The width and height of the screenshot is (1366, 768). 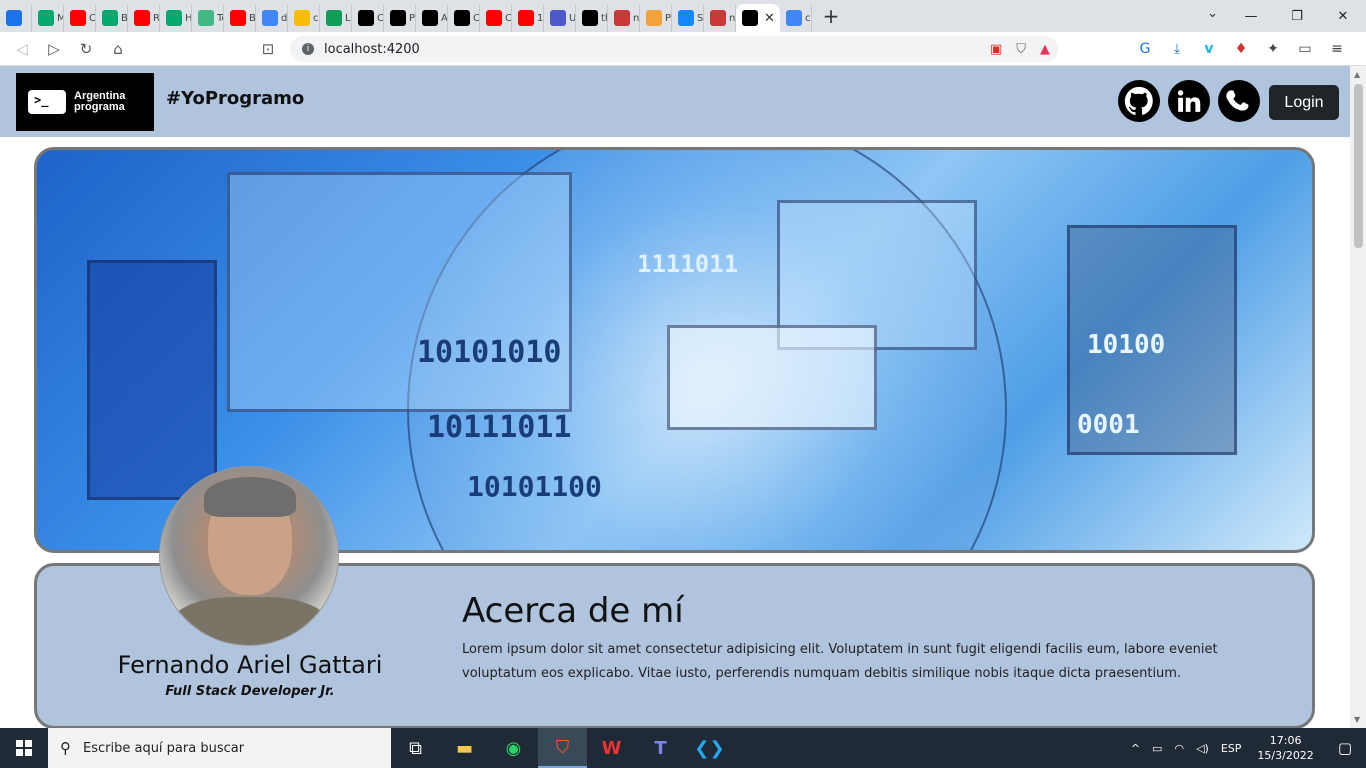 What do you see at coordinates (80, 18) in the screenshot?
I see `browser-tab: Cr` at bounding box center [80, 18].